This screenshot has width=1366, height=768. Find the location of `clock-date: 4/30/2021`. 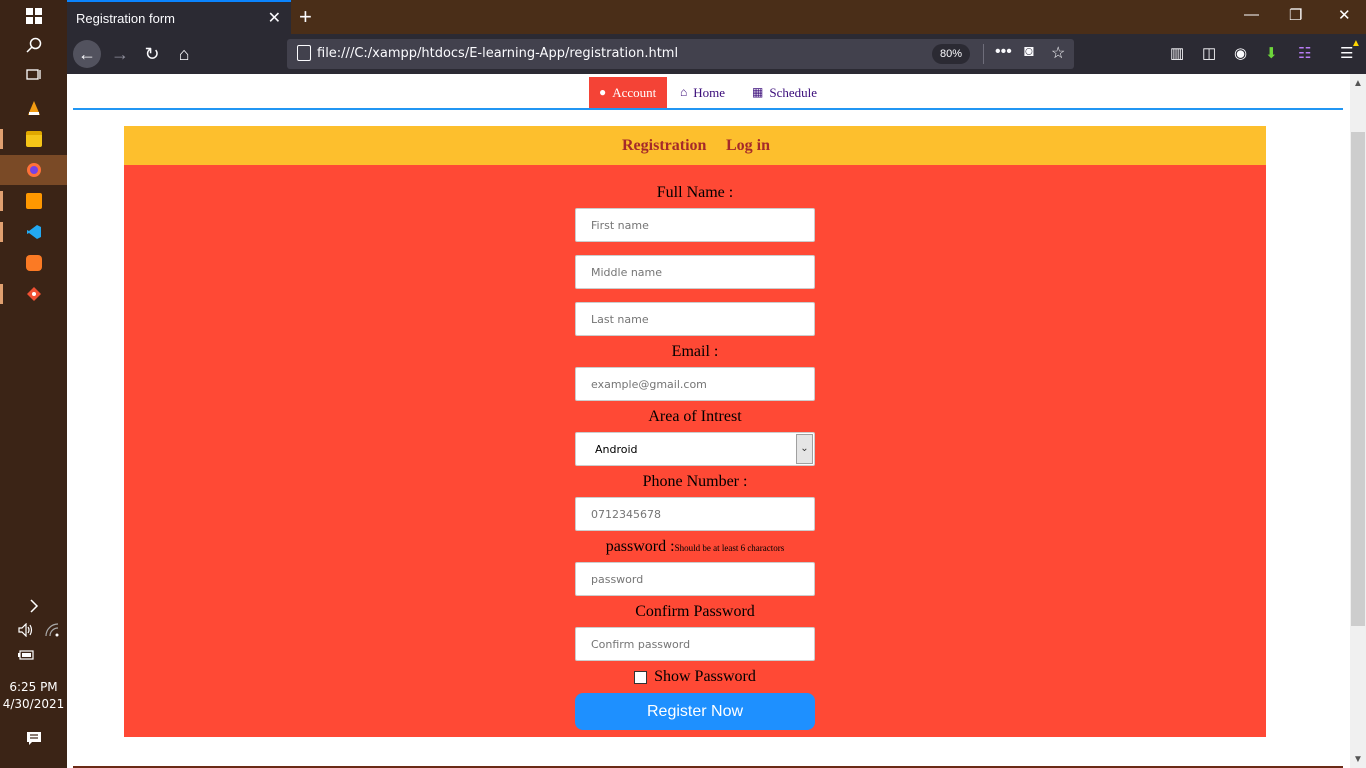

clock-date: 4/30/2021 is located at coordinates (33, 704).